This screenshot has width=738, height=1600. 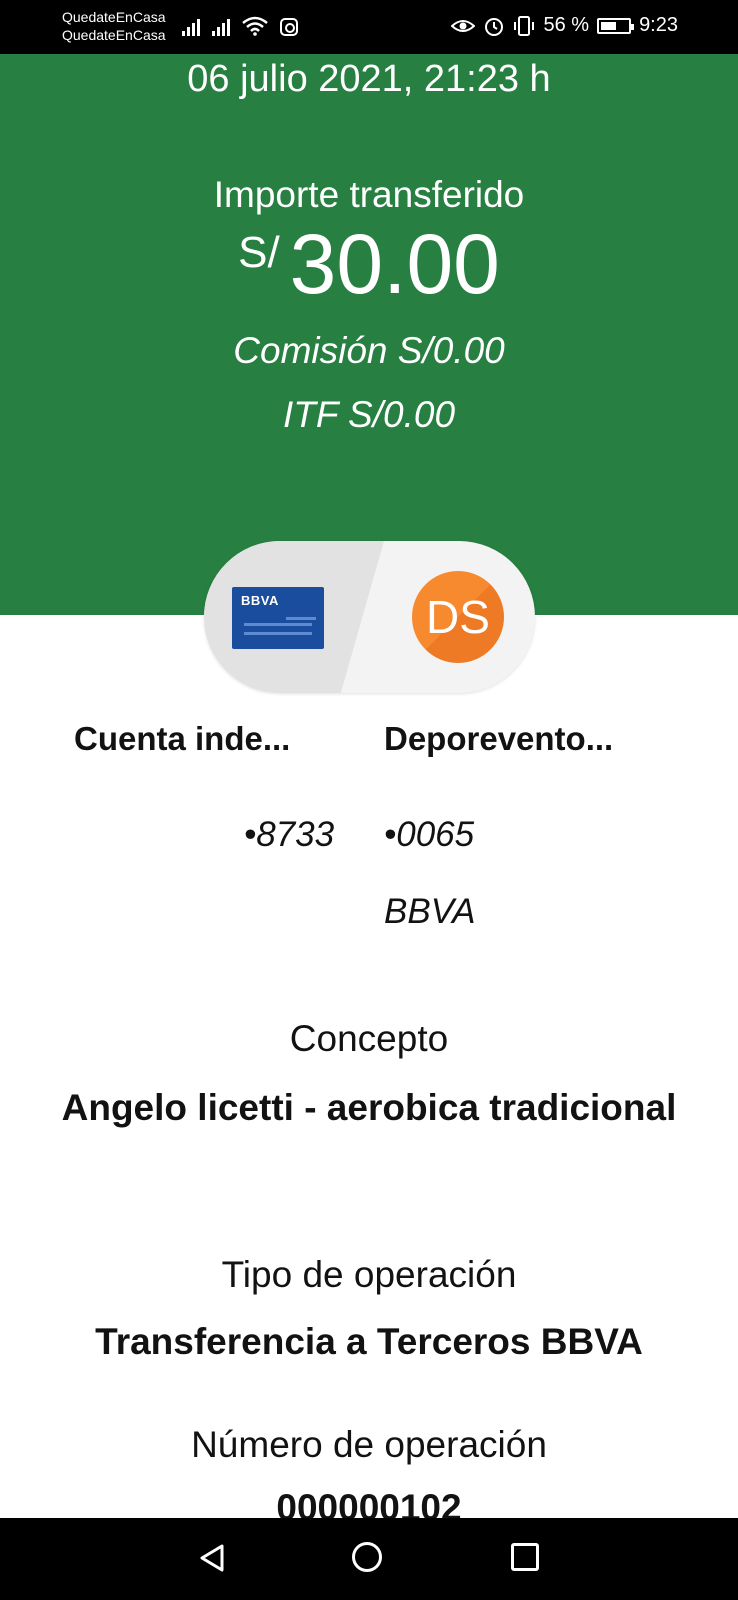 What do you see at coordinates (369, 194) in the screenshot?
I see `amount-label: Importe transferido` at bounding box center [369, 194].